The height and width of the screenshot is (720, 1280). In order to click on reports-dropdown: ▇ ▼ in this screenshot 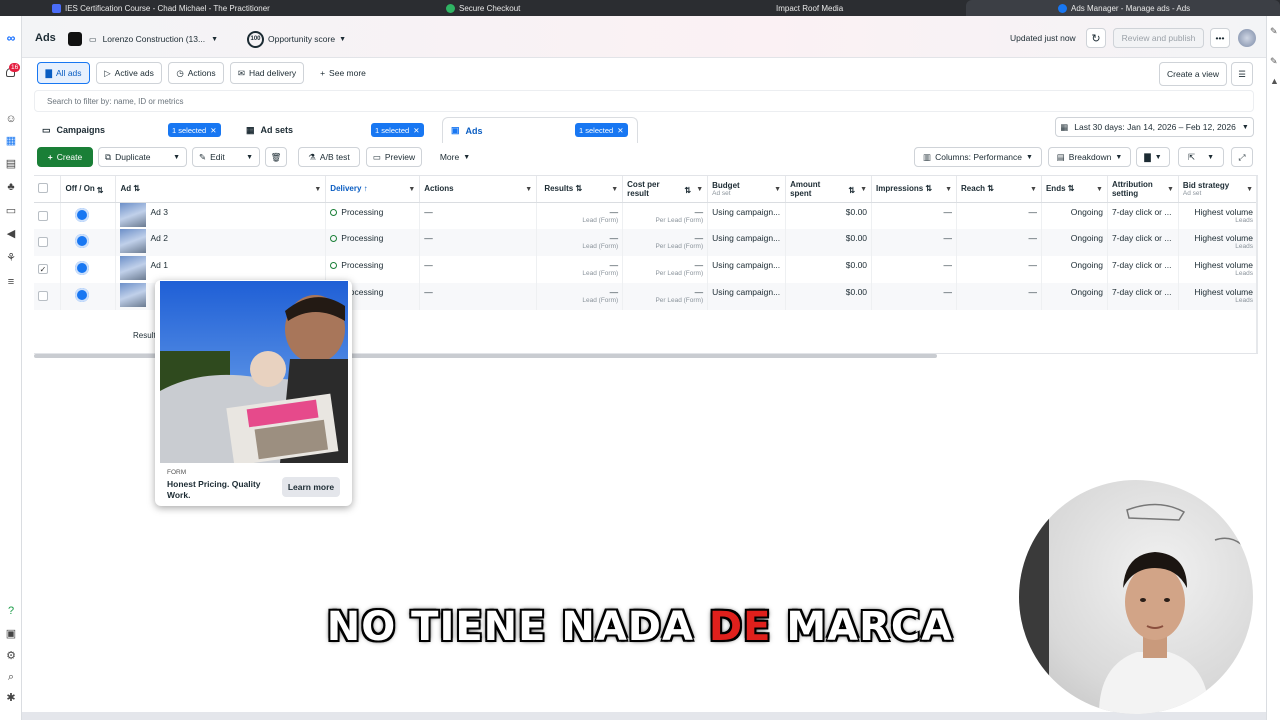, I will do `click(1153, 157)`.